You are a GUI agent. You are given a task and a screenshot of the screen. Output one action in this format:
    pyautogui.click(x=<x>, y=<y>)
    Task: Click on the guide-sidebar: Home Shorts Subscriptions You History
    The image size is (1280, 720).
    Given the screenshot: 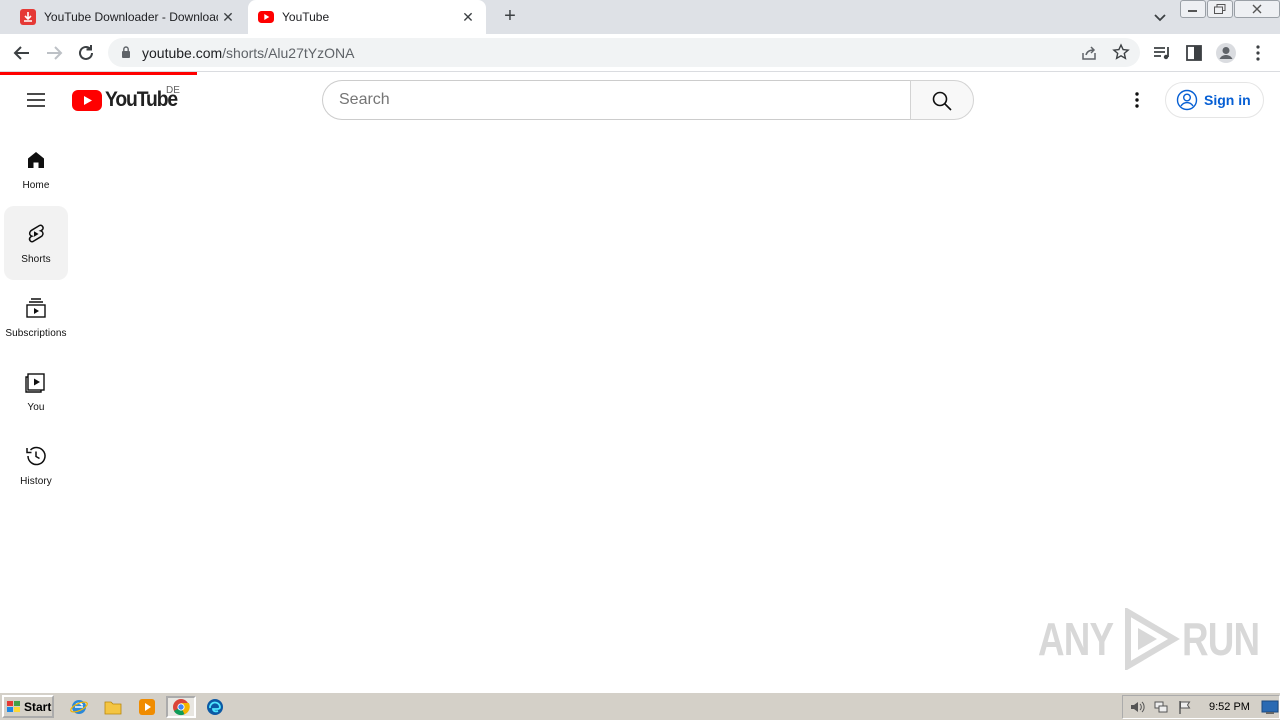 What is the action you would take?
    pyautogui.click(x=36, y=317)
    